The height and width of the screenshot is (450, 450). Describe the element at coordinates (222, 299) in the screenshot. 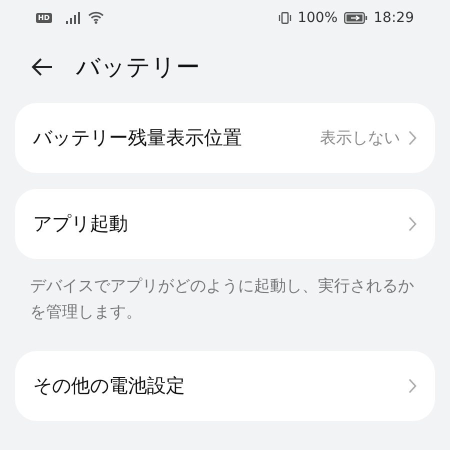

I see `description-text: デバイスでアプリがどのように起動し、実行されるかを管理します。` at that location.